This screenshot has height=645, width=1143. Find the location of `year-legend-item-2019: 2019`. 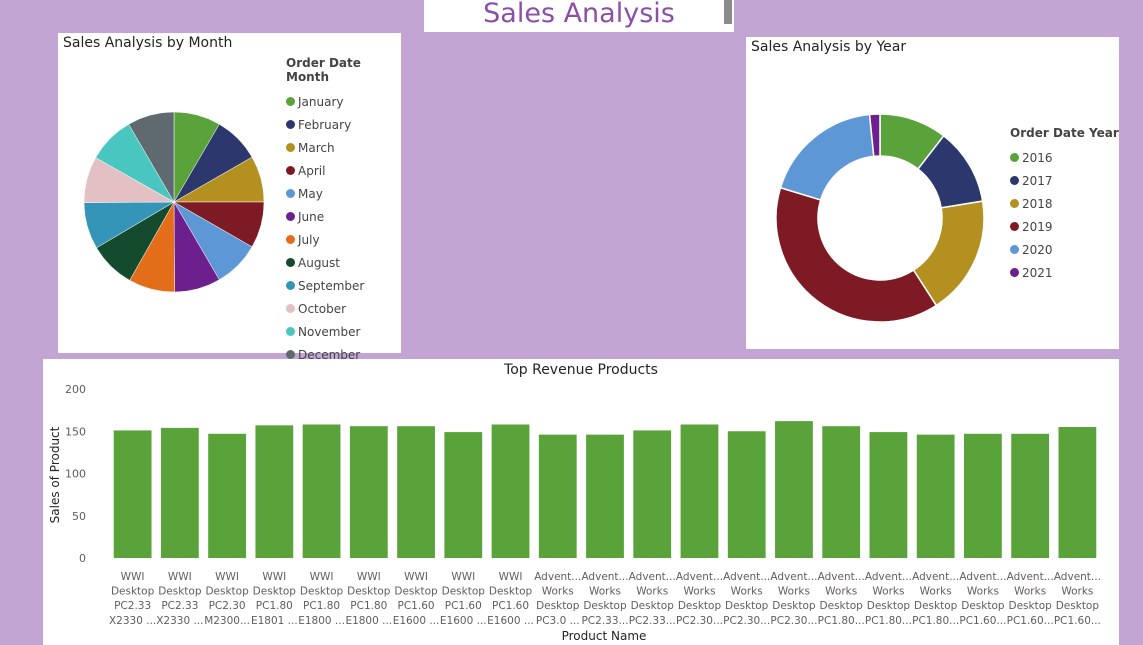

year-legend-item-2019: 2019 is located at coordinates (1064, 226).